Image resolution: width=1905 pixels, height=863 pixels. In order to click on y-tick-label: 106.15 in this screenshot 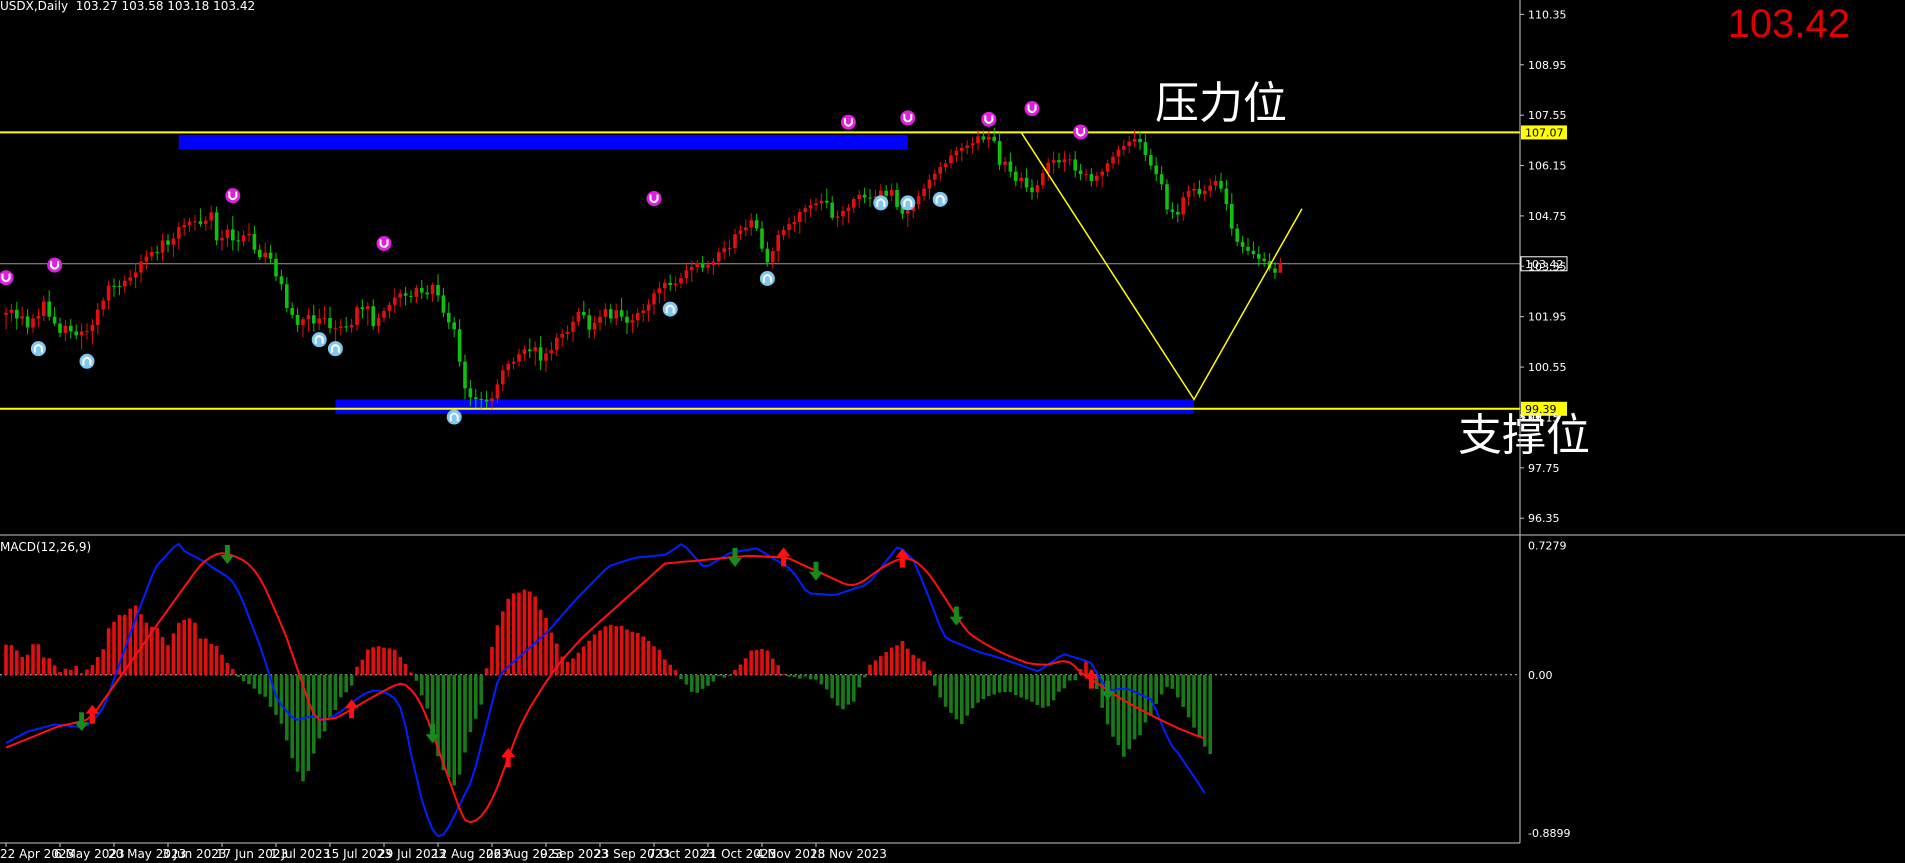, I will do `click(1547, 166)`.